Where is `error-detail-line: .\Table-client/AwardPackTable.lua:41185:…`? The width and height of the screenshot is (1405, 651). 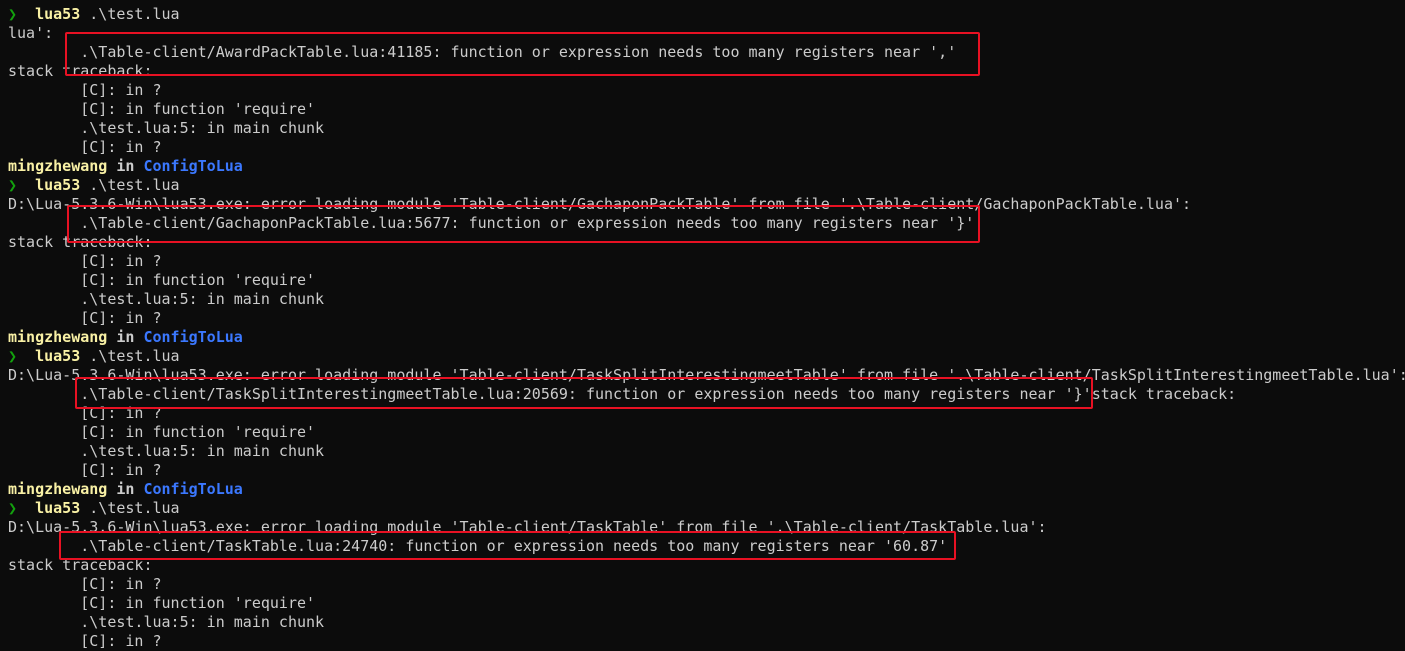 error-detail-line: .\Table-client/AwardPackTable.lua:41185:… is located at coordinates (482, 52).